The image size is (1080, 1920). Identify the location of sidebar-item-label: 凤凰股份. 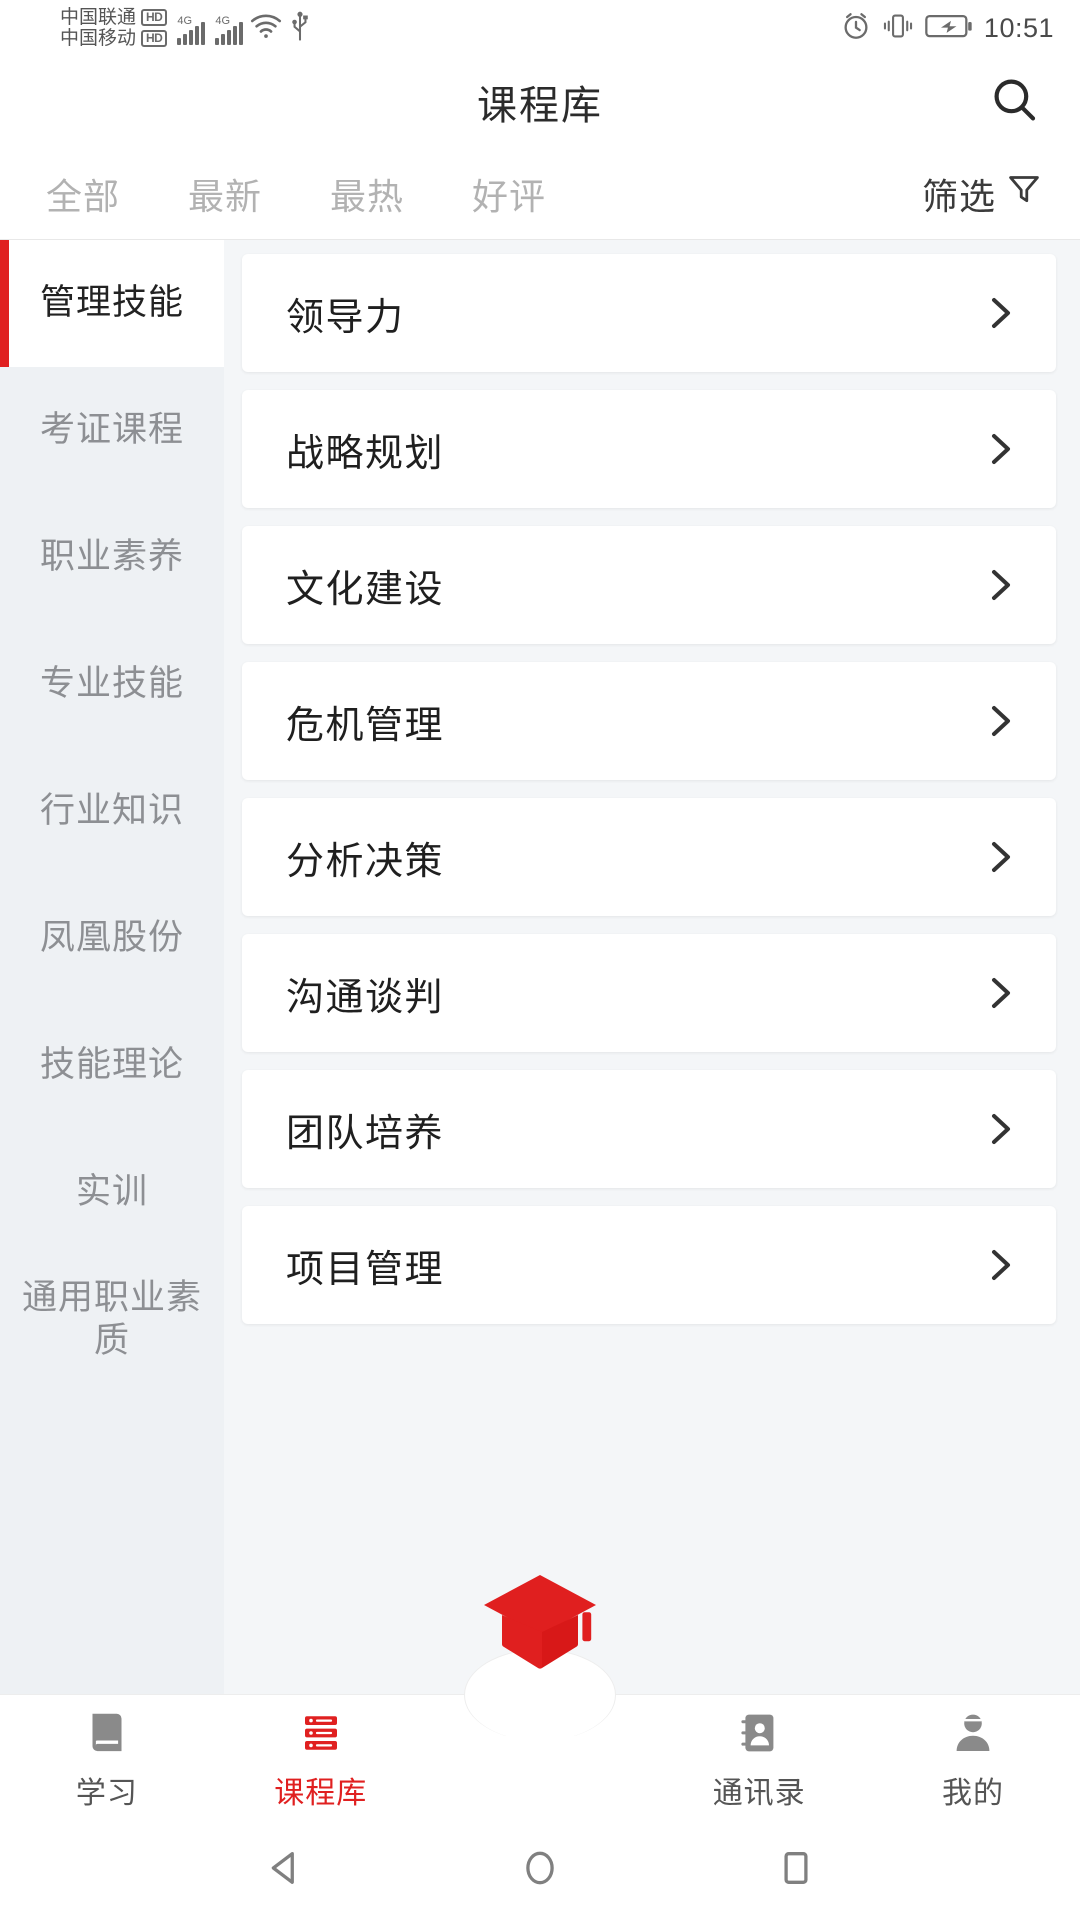
(111, 938).